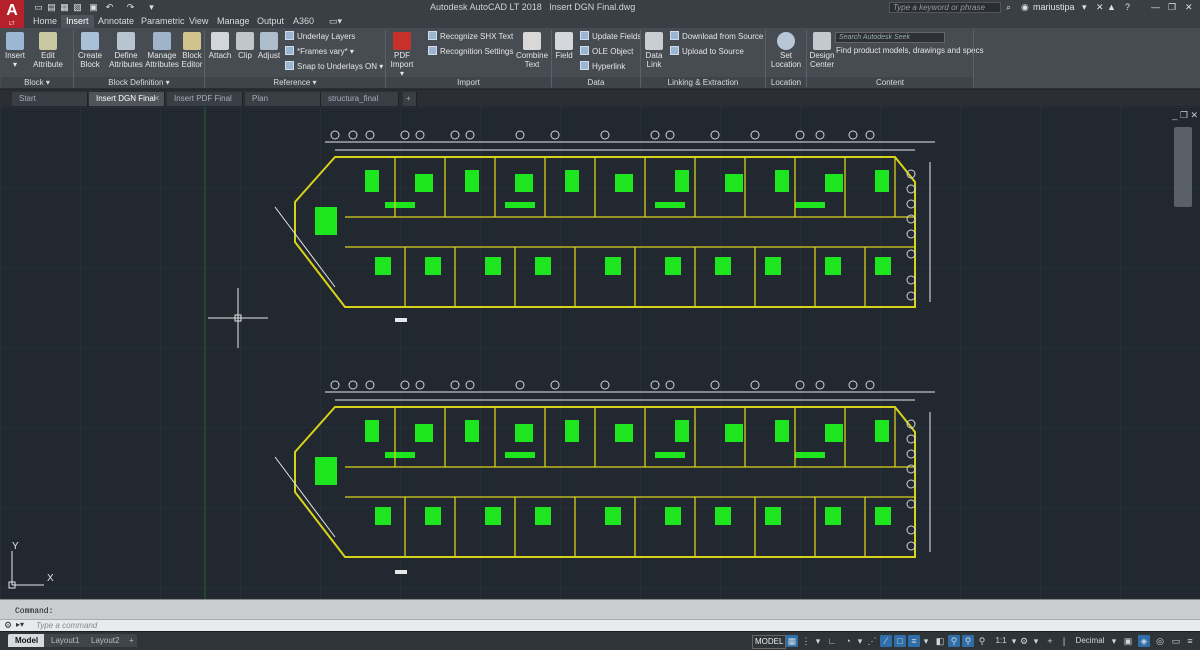 The width and height of the screenshot is (1200, 650). Describe the element at coordinates (116, 21) in the screenshot. I see `tab-annotate: Annotate` at that location.